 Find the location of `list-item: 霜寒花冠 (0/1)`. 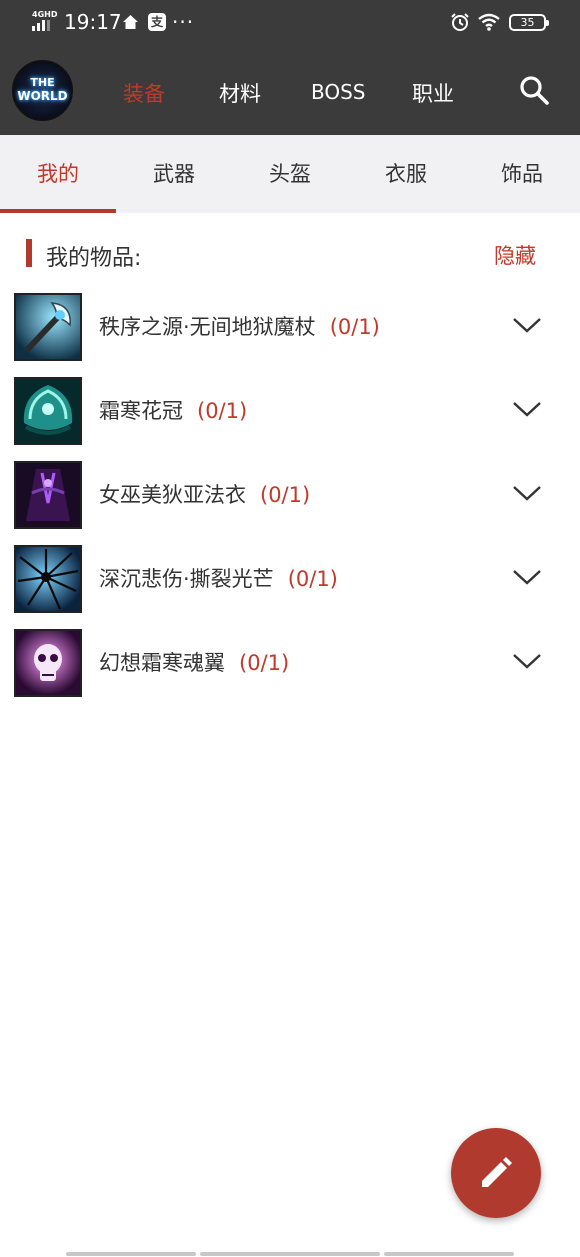

list-item: 霜寒花冠 (0/1) is located at coordinates (290, 411).